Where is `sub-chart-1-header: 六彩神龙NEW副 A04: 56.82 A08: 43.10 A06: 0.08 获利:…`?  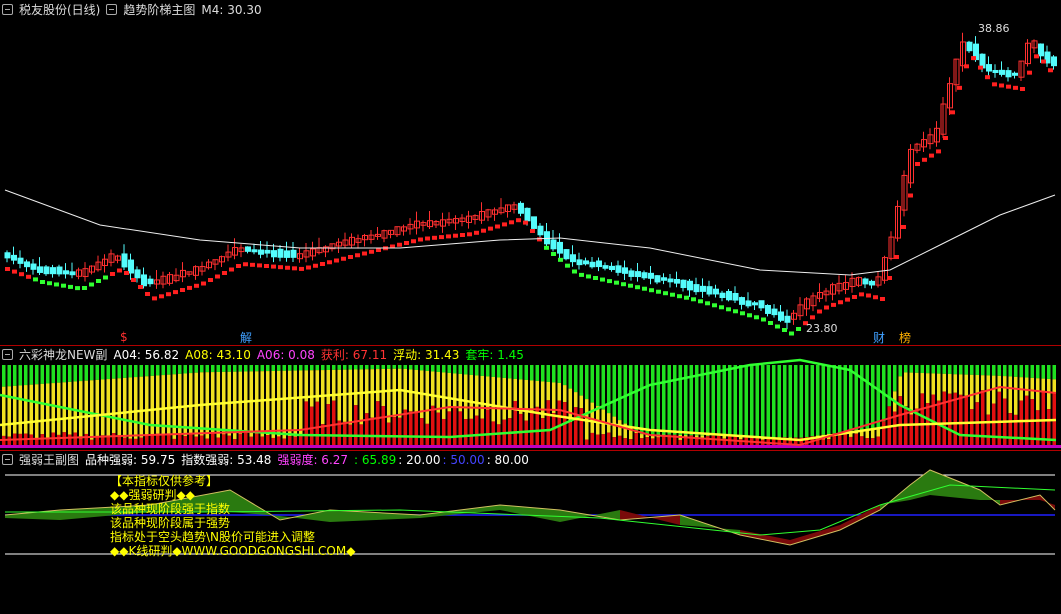
sub-chart-1-header: 六彩神龙NEW副 A04: 56.82 A08: 43.10 A06: 0.08 获利:… is located at coordinates (266, 355).